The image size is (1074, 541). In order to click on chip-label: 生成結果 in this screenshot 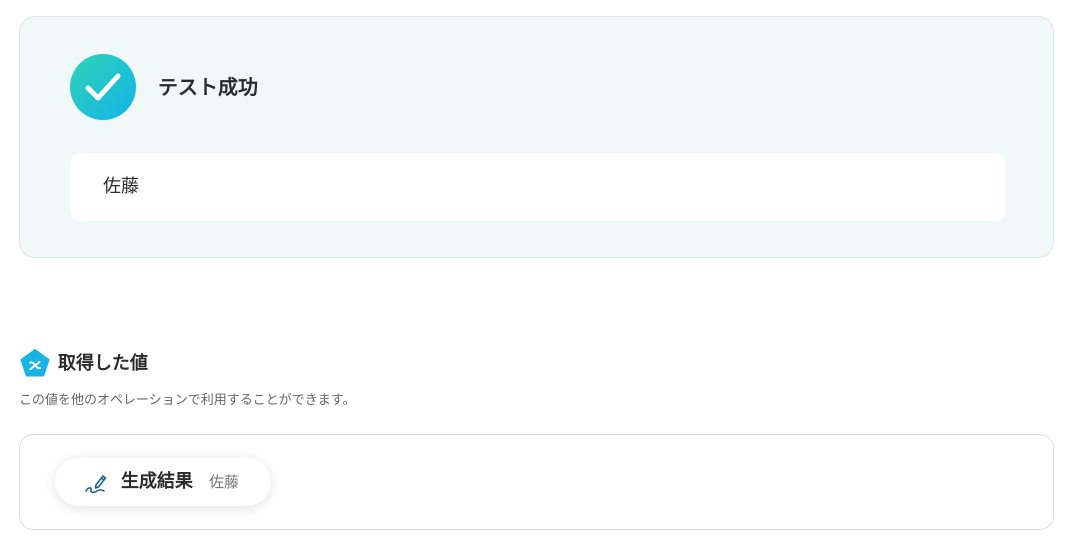, I will do `click(157, 481)`.